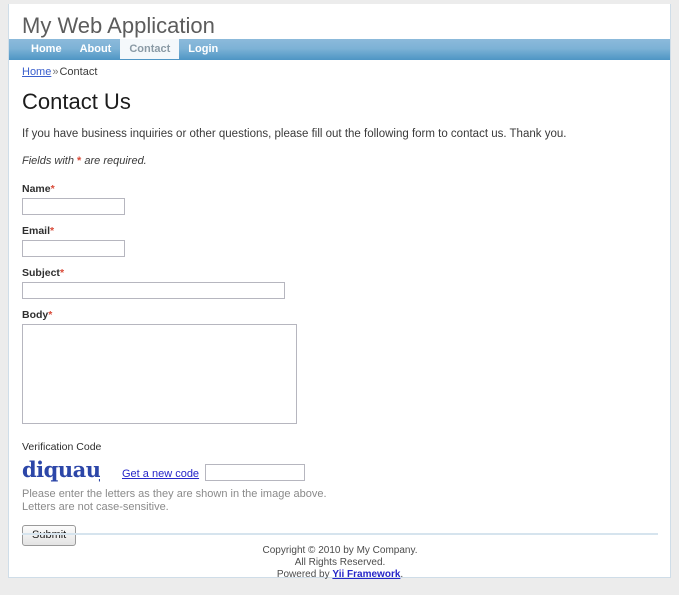 This screenshot has width=679, height=595. What do you see at coordinates (340, 161) in the screenshot?
I see `required-fields-note: Fields with * are required.` at bounding box center [340, 161].